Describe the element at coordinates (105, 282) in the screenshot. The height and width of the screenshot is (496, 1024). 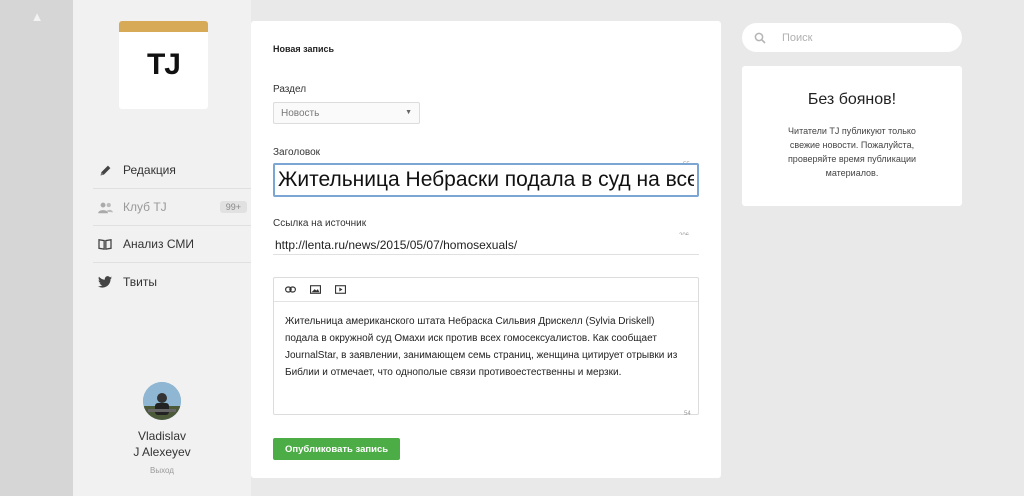
I see `twitter-icon` at that location.